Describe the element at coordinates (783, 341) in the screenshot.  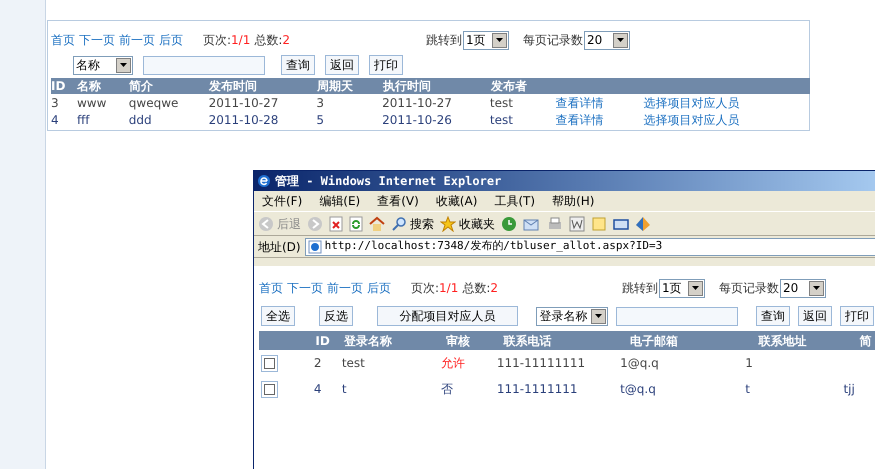
I see `column-header: 联系地址` at that location.